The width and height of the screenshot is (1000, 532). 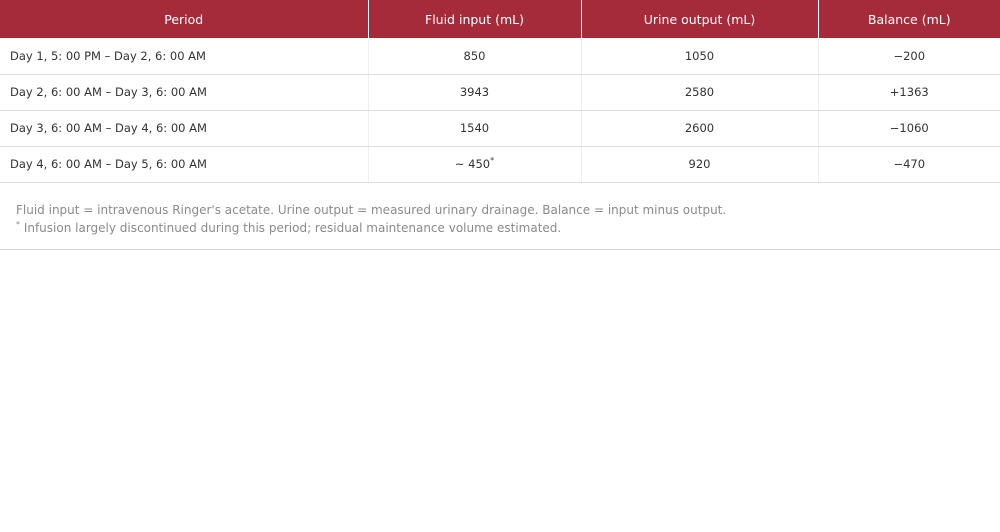 I want to click on cell-urine-output: 2580, so click(x=700, y=92).